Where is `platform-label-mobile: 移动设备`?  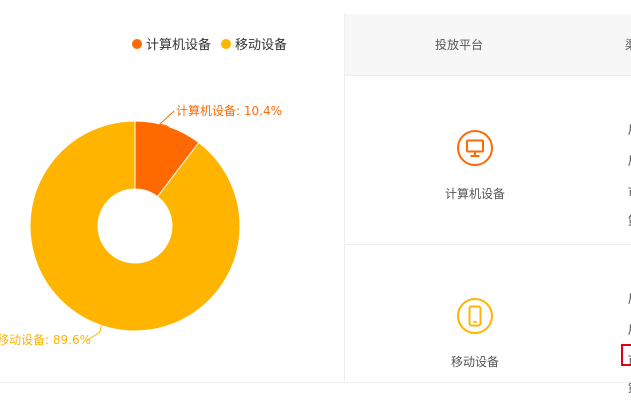 platform-label-mobile: 移动设备 is located at coordinates (474, 362).